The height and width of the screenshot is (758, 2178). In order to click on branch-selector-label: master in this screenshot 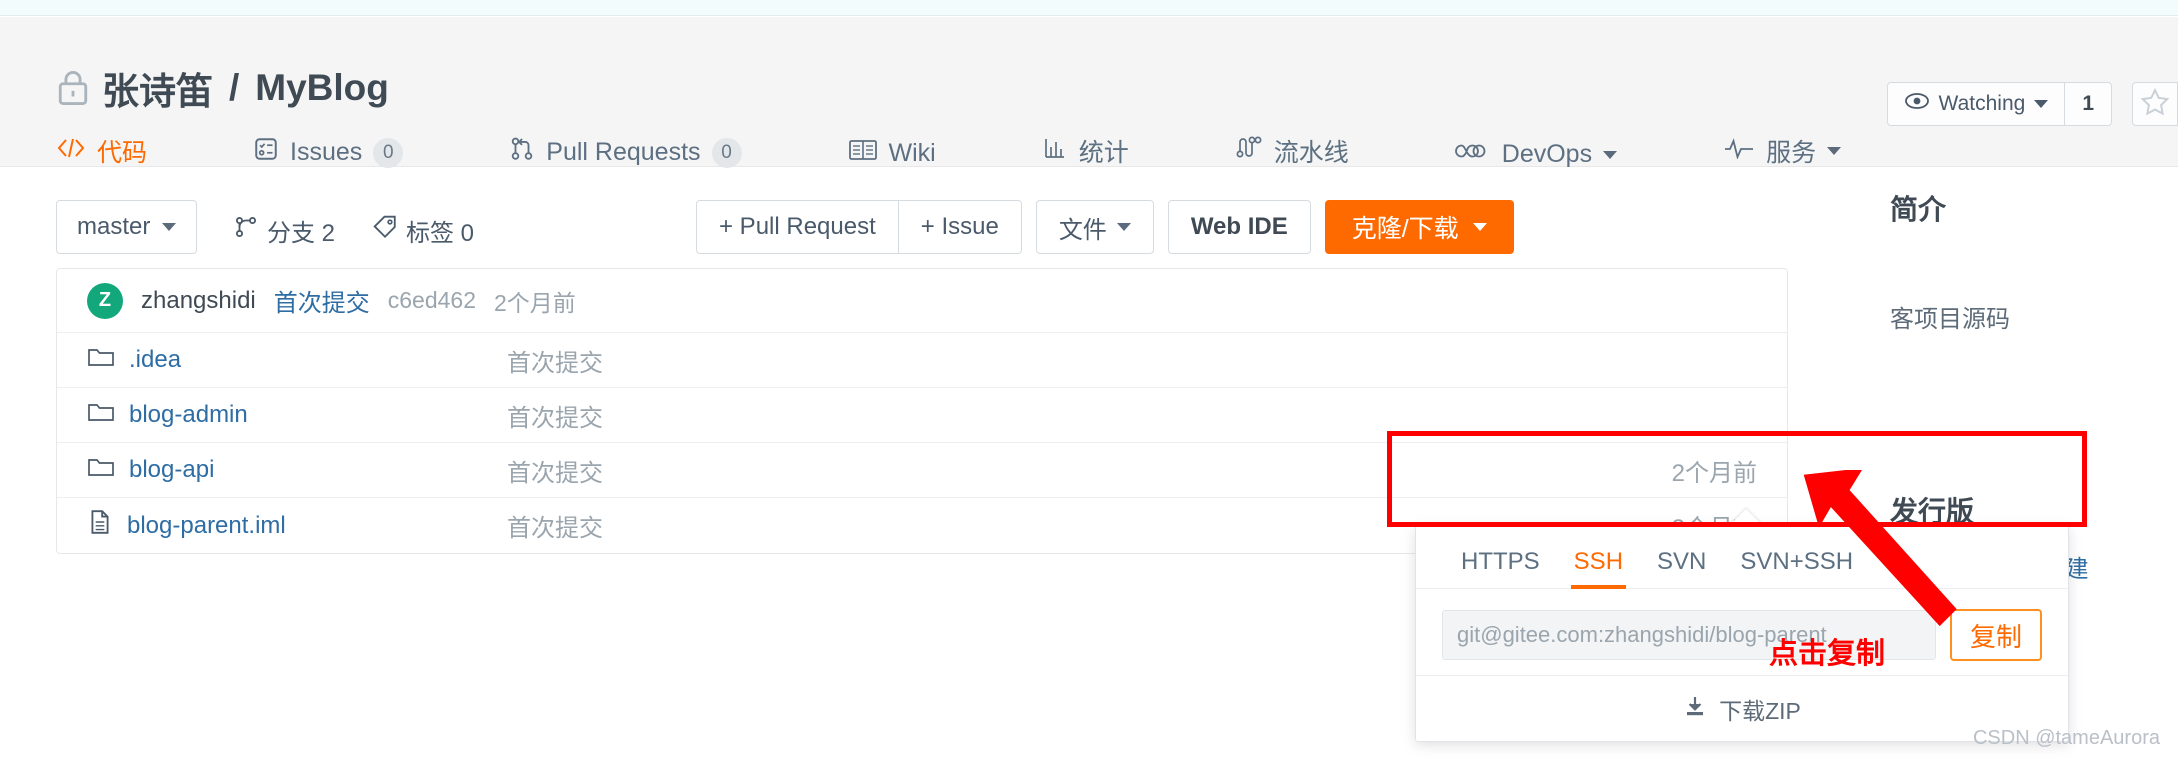, I will do `click(114, 226)`.